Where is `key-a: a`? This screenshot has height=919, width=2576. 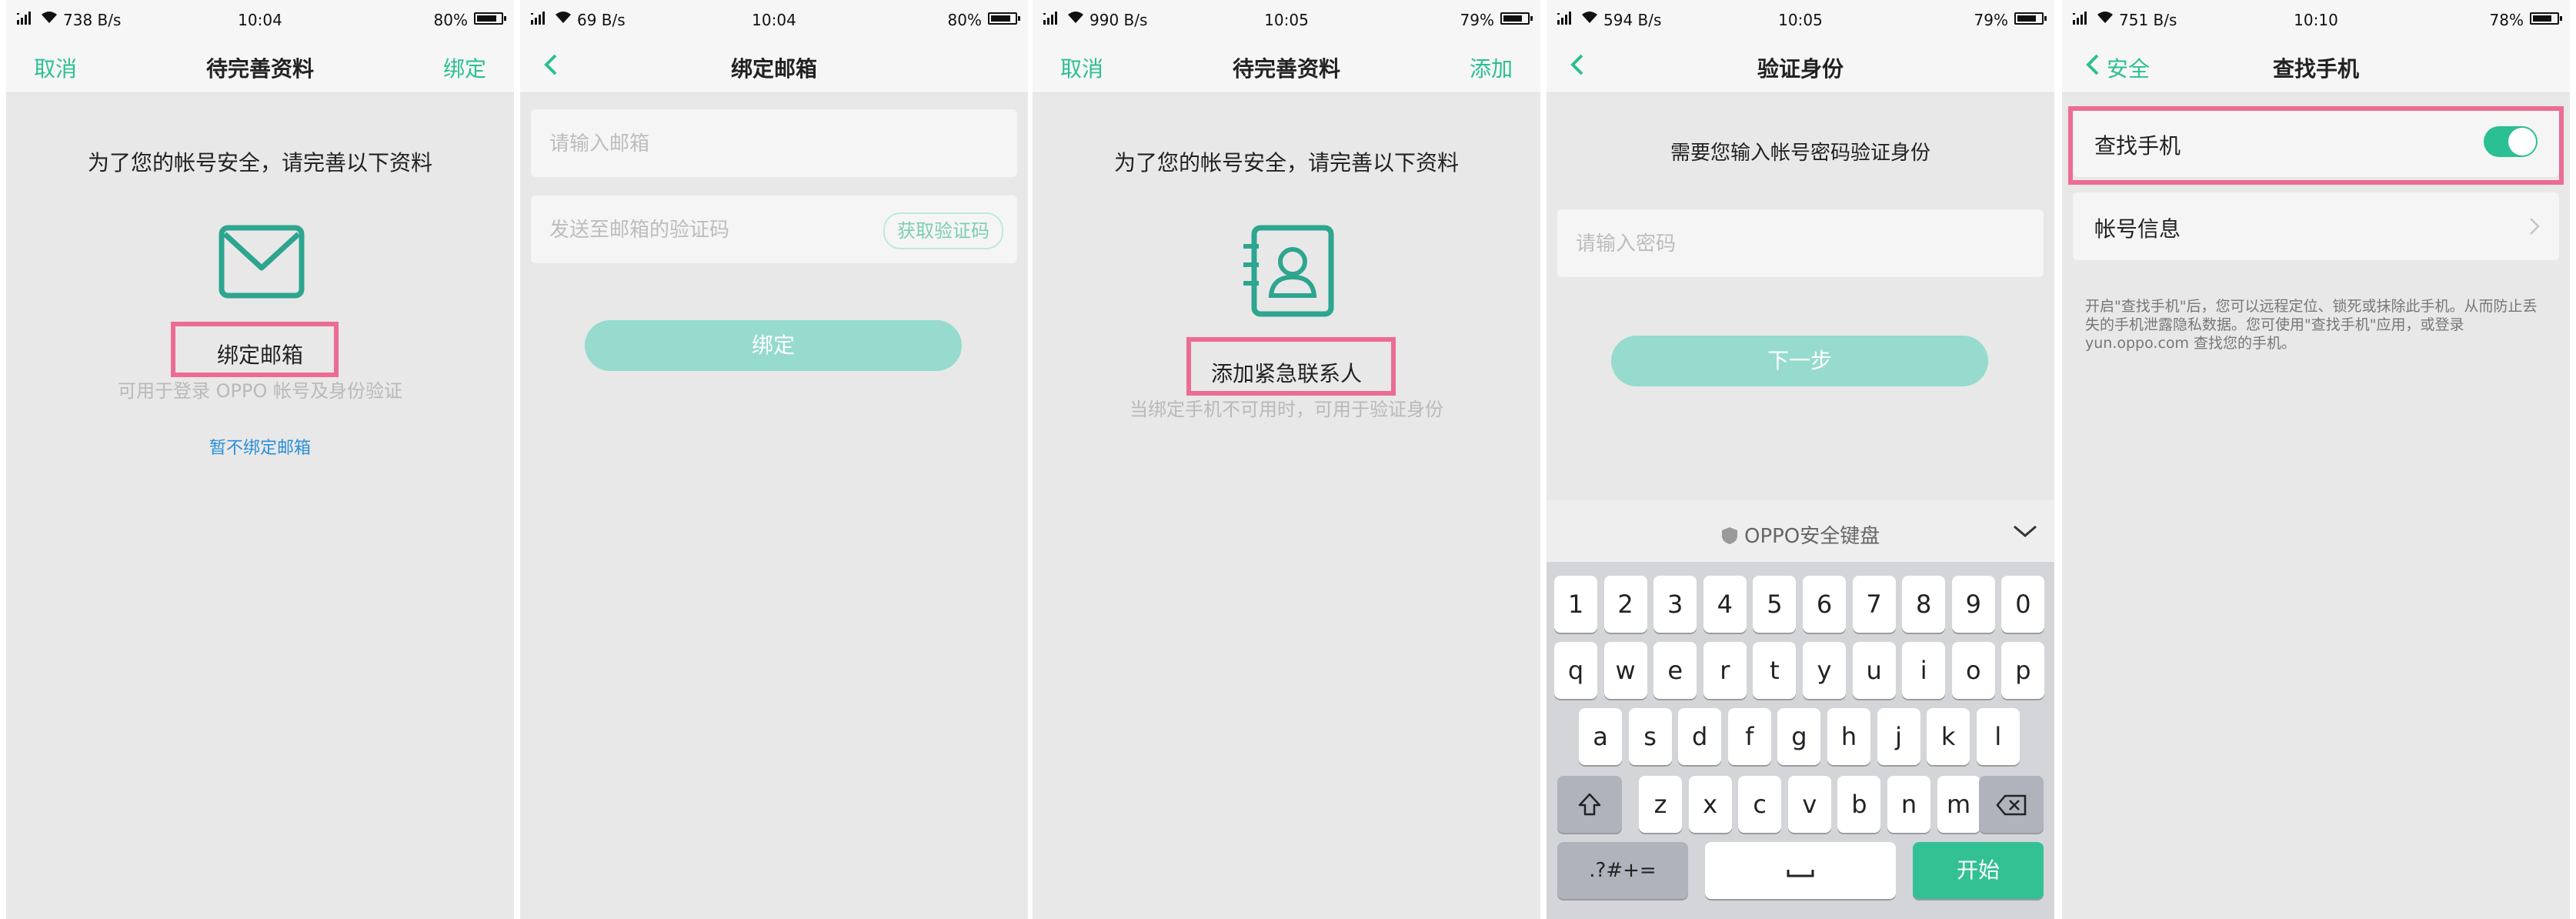 key-a: a is located at coordinates (1600, 736).